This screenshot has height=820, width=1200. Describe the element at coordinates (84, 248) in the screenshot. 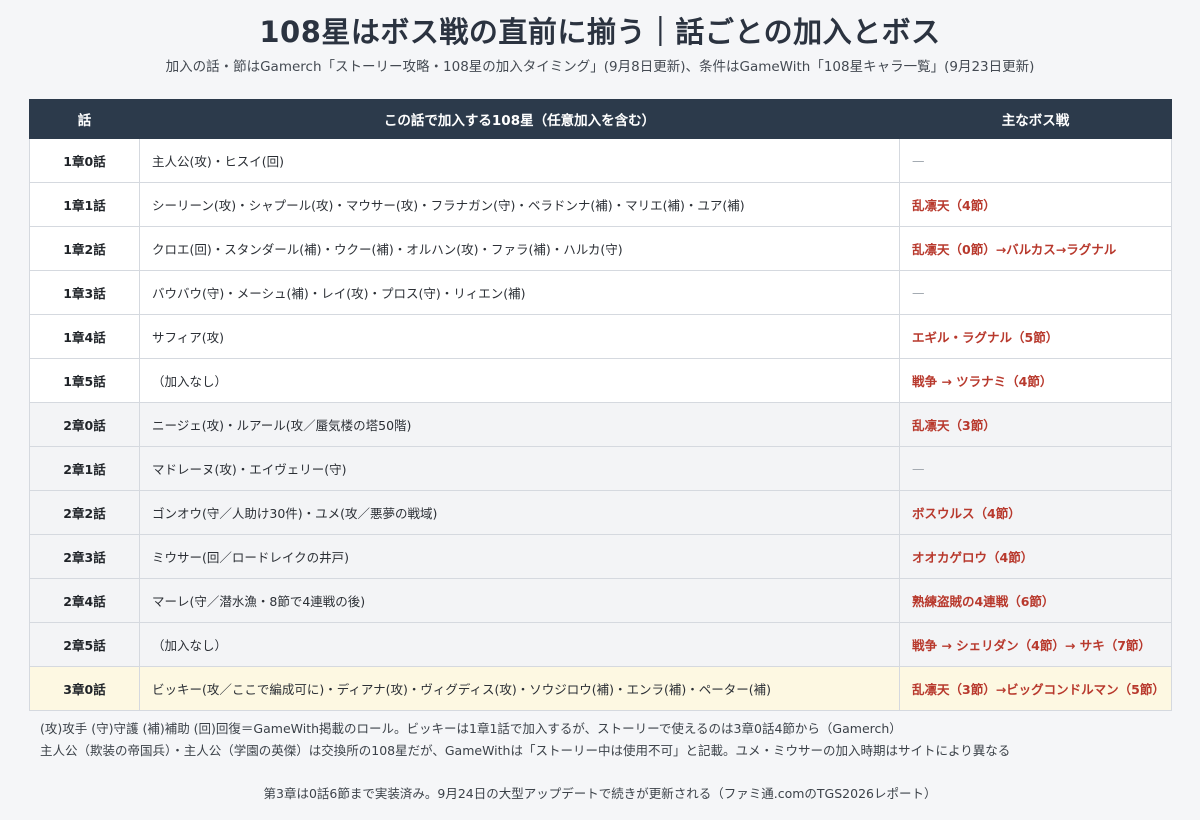

I see `episode-cell: 1章2話` at that location.